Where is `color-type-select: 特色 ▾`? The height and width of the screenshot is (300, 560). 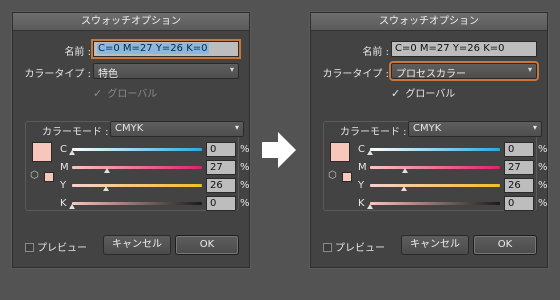
color-type-select: 特色 ▾ is located at coordinates (166, 71).